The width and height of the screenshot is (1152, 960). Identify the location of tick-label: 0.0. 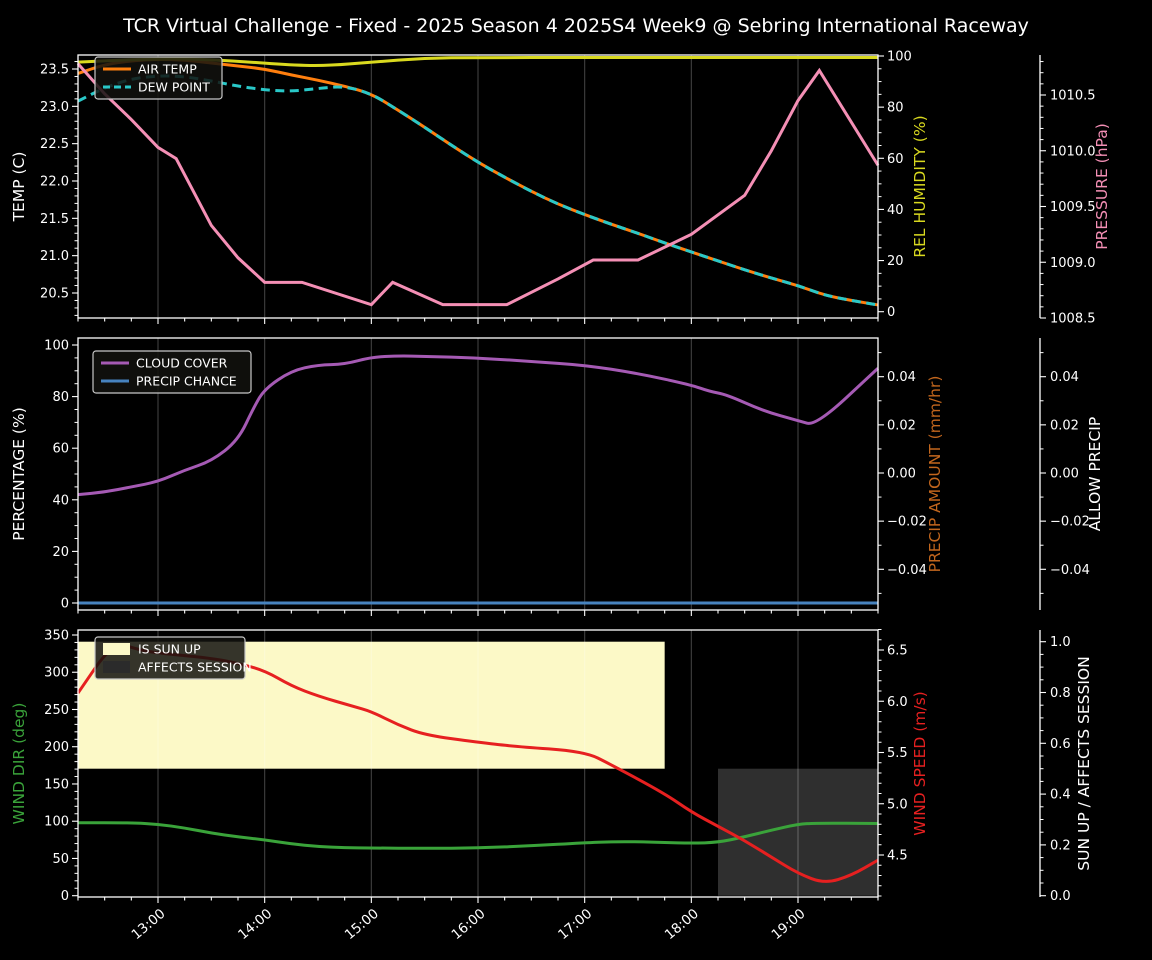
(1060, 896).